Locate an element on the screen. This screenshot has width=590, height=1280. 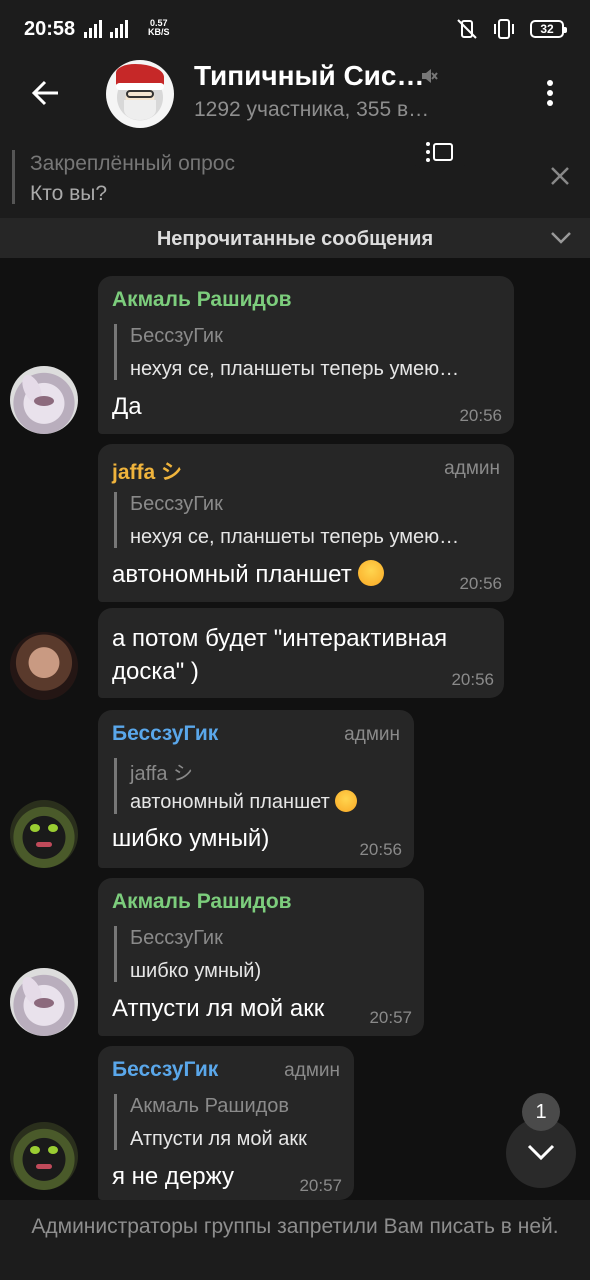
unread-messages-bar: Непрочитанные сообщения is located at coordinates (295, 238).